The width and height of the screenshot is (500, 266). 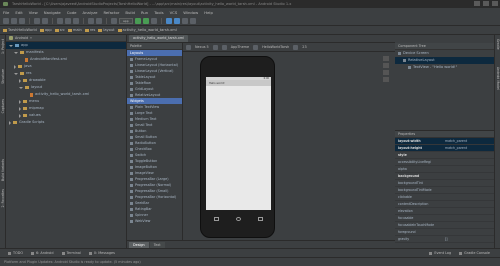 I want to click on property-row: contentDescription, so click(x=444, y=204).